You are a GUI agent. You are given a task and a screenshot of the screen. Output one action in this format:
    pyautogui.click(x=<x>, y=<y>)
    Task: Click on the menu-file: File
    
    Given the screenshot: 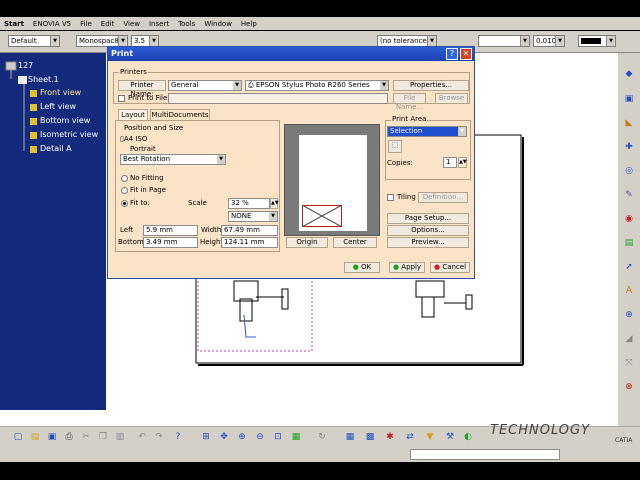 What is the action you would take?
    pyautogui.click(x=86, y=24)
    